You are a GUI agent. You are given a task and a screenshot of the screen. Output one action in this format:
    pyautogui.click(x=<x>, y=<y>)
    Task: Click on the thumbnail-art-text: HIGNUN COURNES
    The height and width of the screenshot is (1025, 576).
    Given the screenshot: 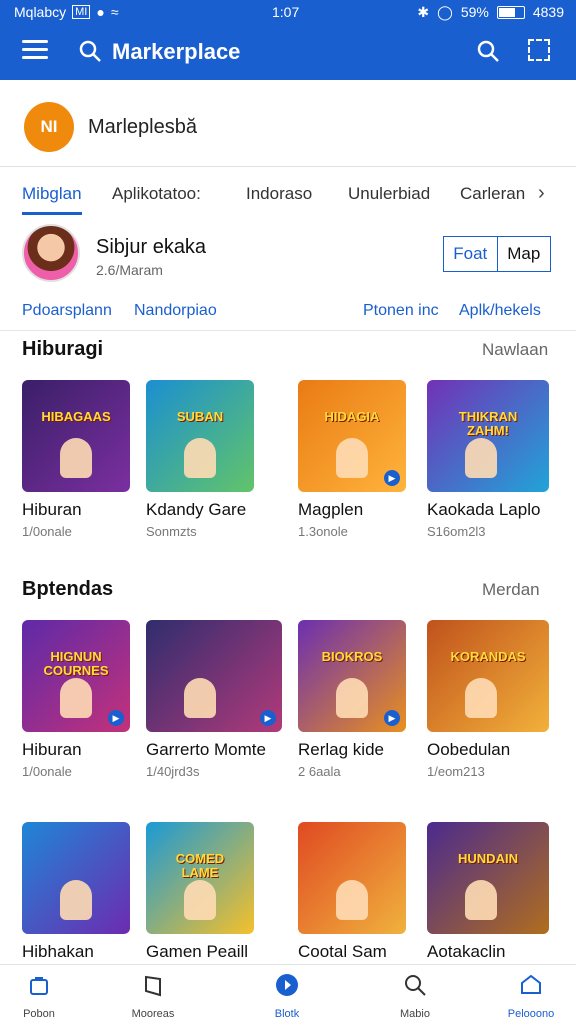 What is the action you would take?
    pyautogui.click(x=76, y=663)
    